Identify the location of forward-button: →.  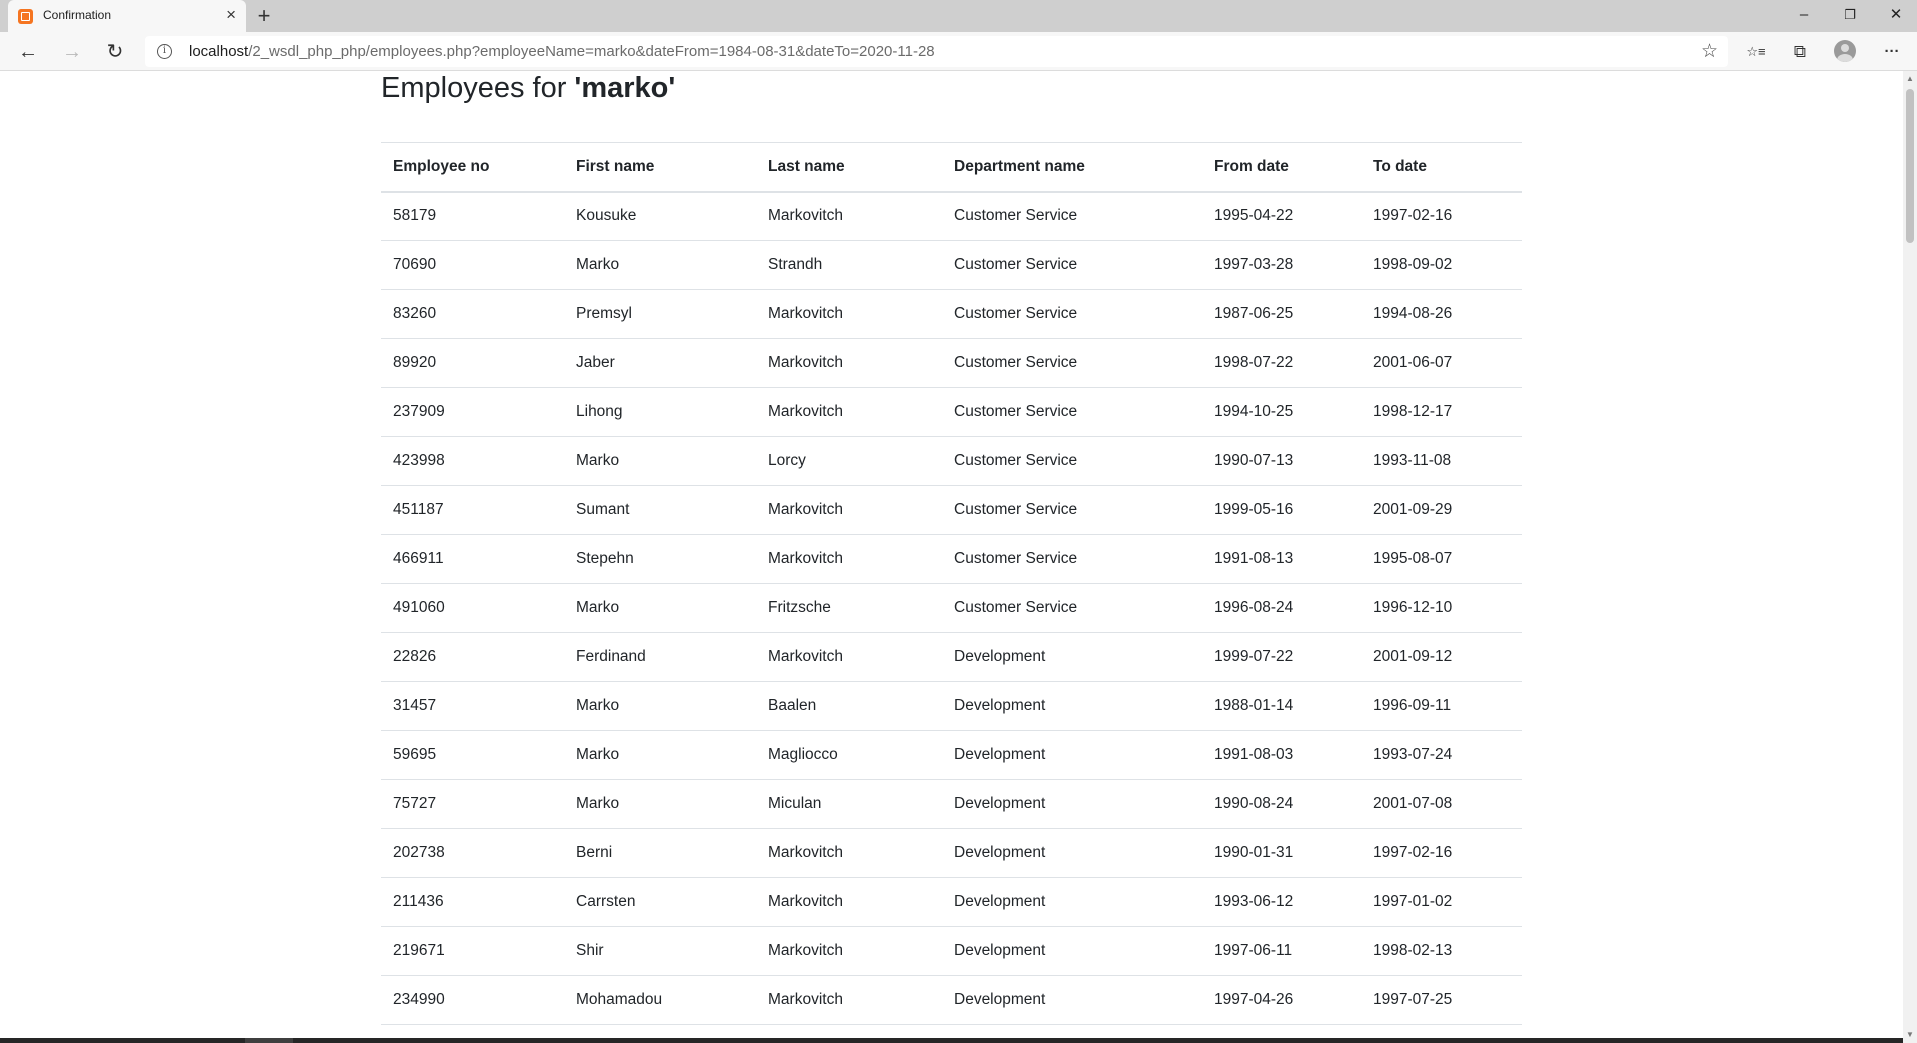
(72, 52).